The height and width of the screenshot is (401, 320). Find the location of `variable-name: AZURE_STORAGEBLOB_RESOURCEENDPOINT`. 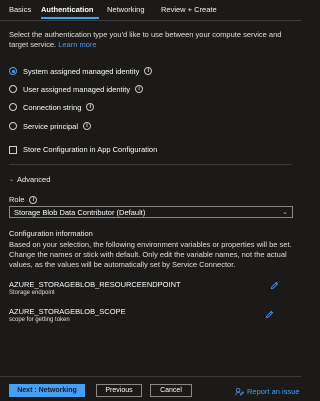

variable-name: AZURE_STORAGEBLOB_RESOURCEENDPOINT is located at coordinates (95, 284).